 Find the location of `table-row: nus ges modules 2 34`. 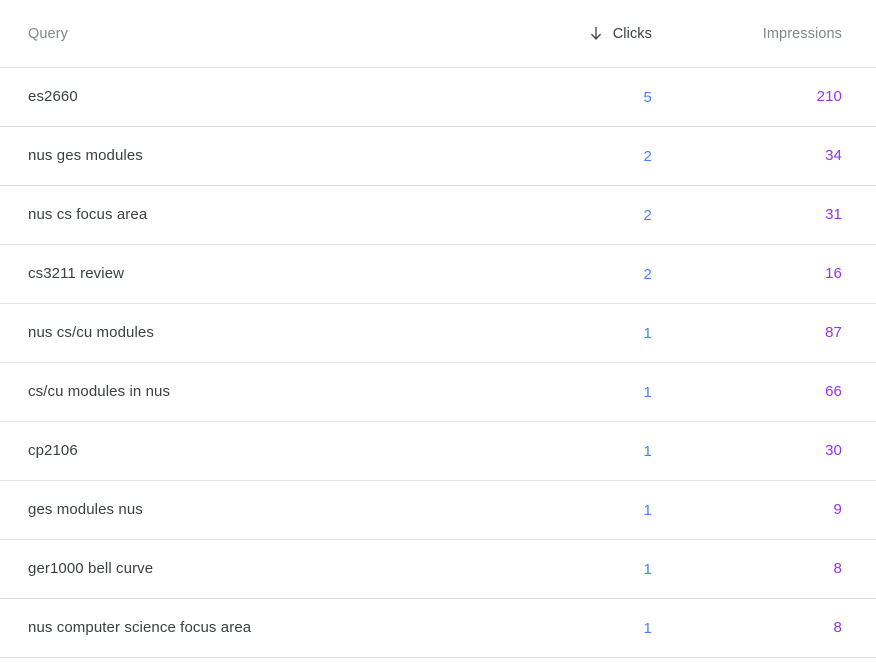

table-row: nus ges modules 2 34 is located at coordinates (438, 156).